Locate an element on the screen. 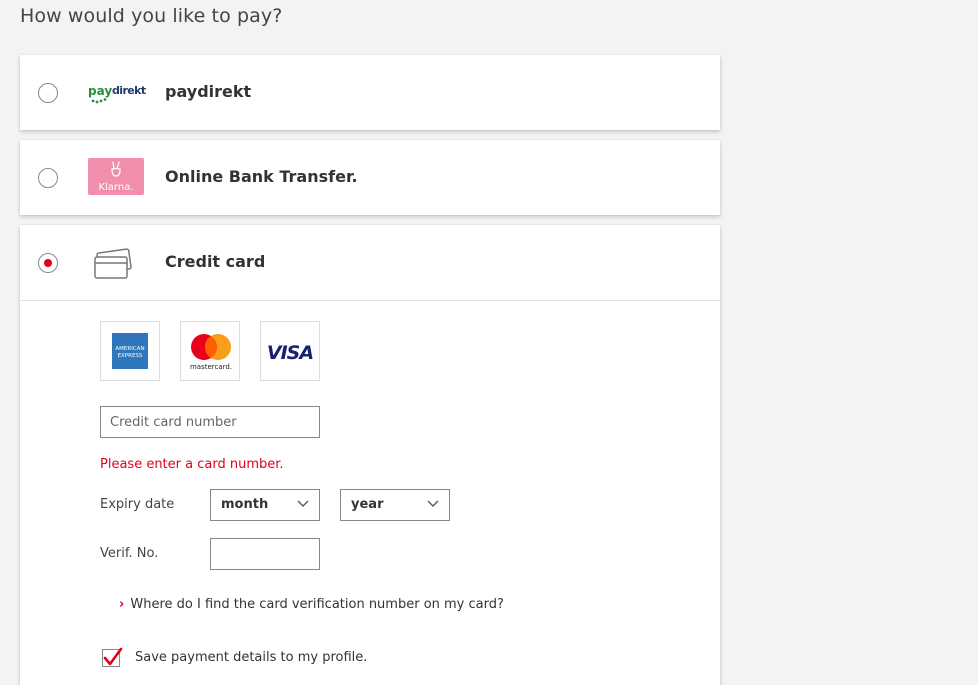 This screenshot has height=685, width=978. checkmark-icon is located at coordinates (113, 656).